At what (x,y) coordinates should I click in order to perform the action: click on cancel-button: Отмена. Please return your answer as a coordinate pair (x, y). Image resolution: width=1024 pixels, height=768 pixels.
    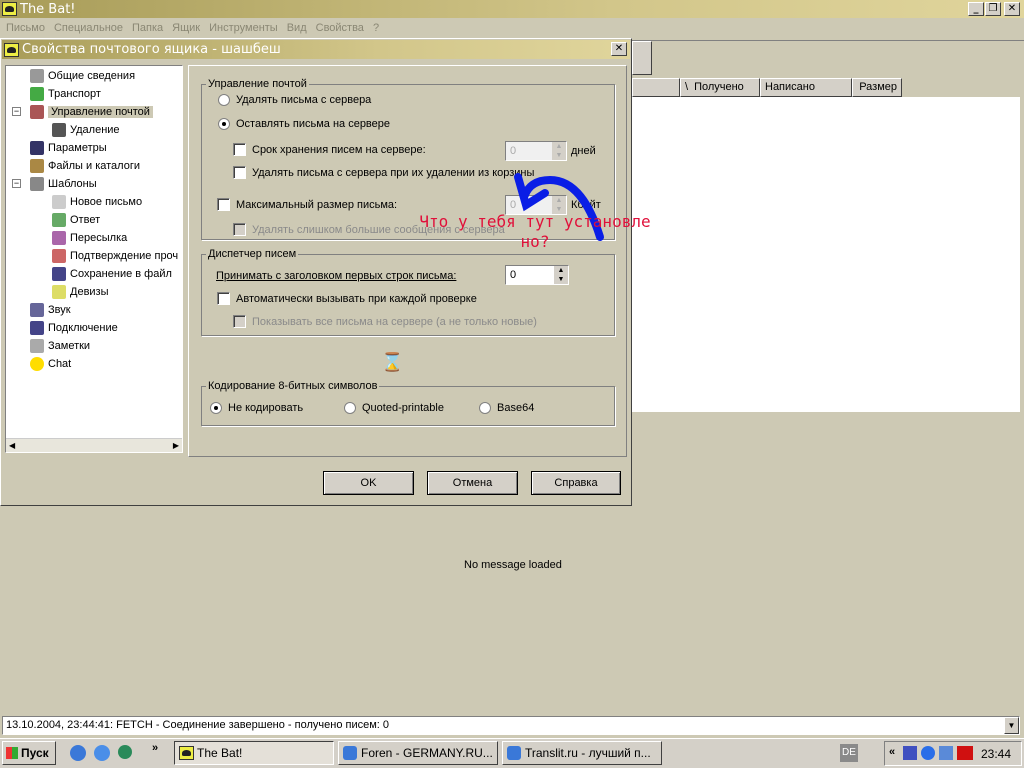
    Looking at the image, I should click on (472, 483).